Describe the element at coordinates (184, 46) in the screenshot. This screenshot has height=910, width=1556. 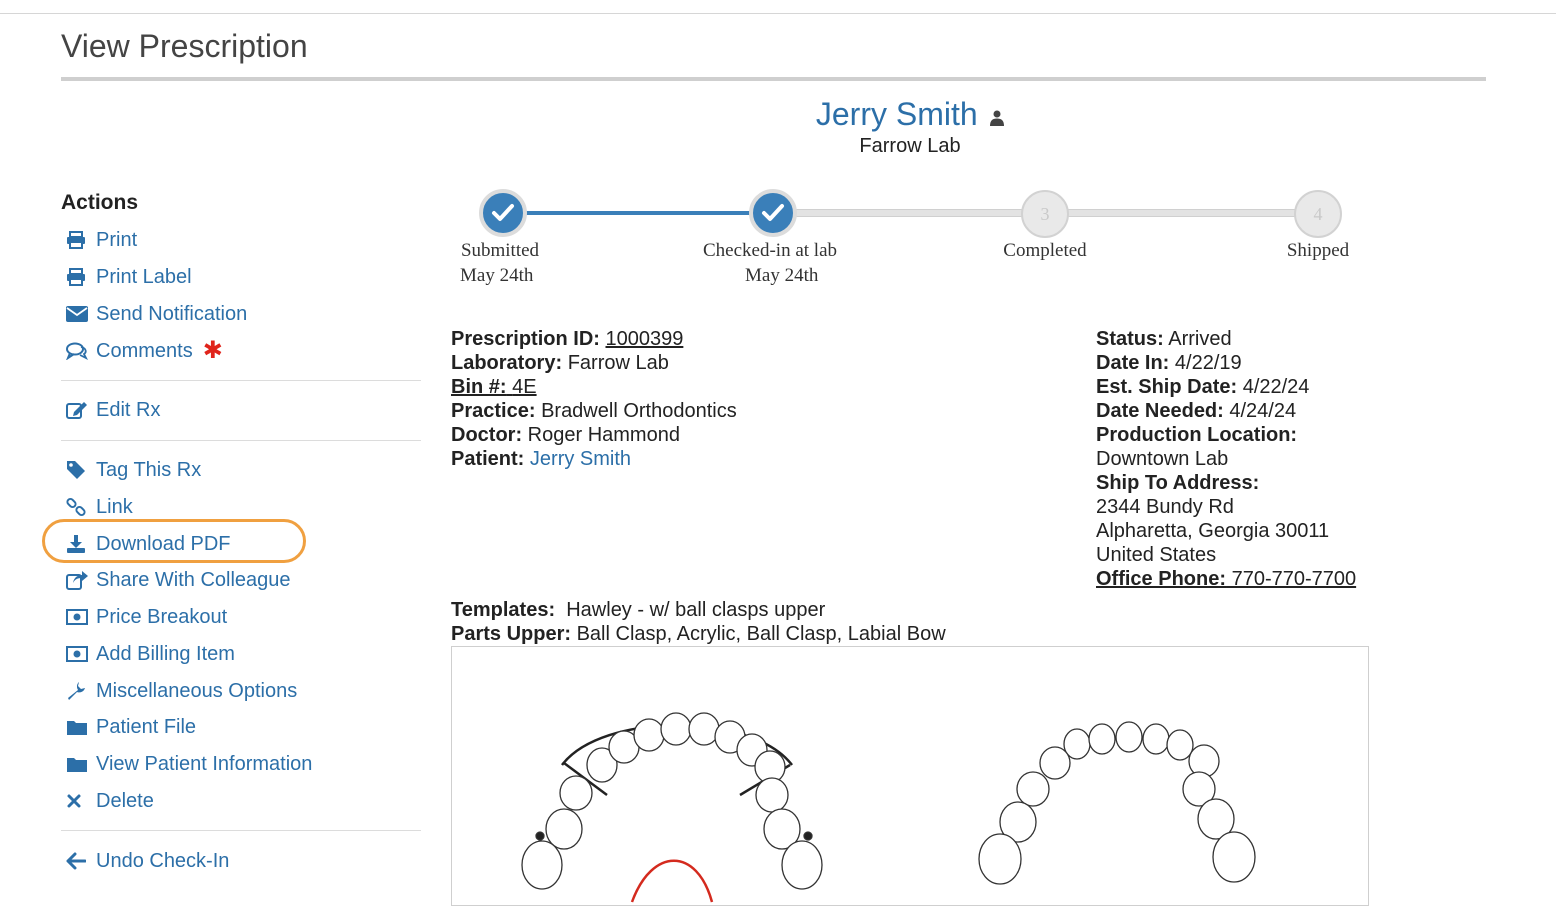
I see `page-title: View Prescription` at that location.